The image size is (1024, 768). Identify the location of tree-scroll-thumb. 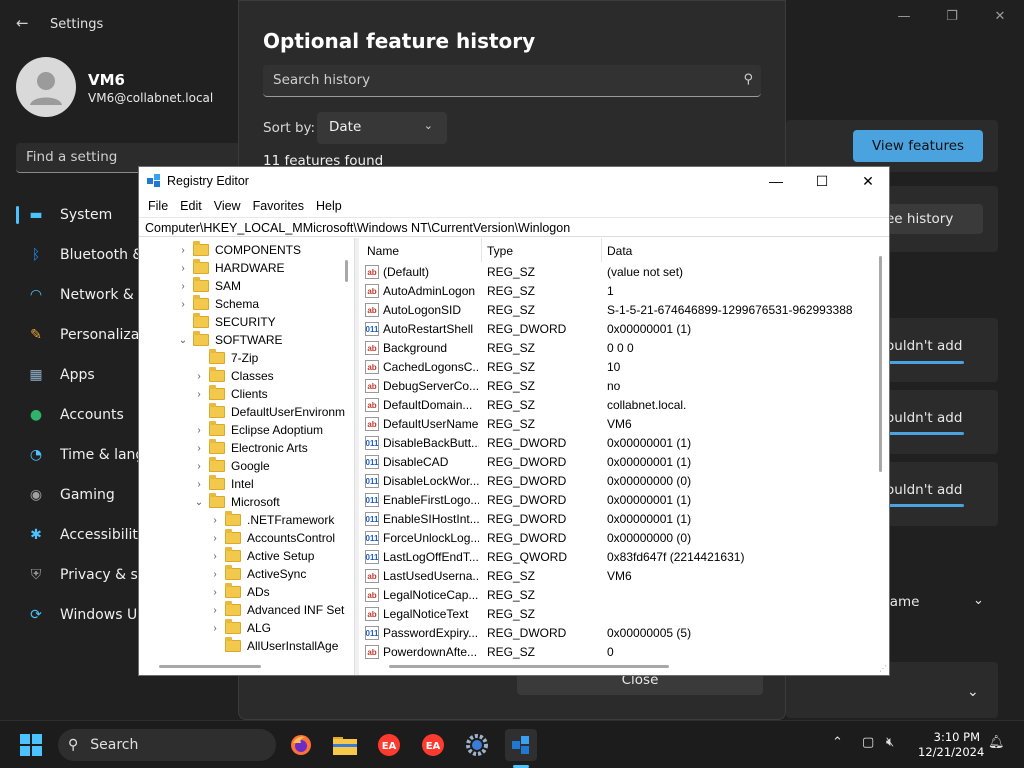
(346, 271).